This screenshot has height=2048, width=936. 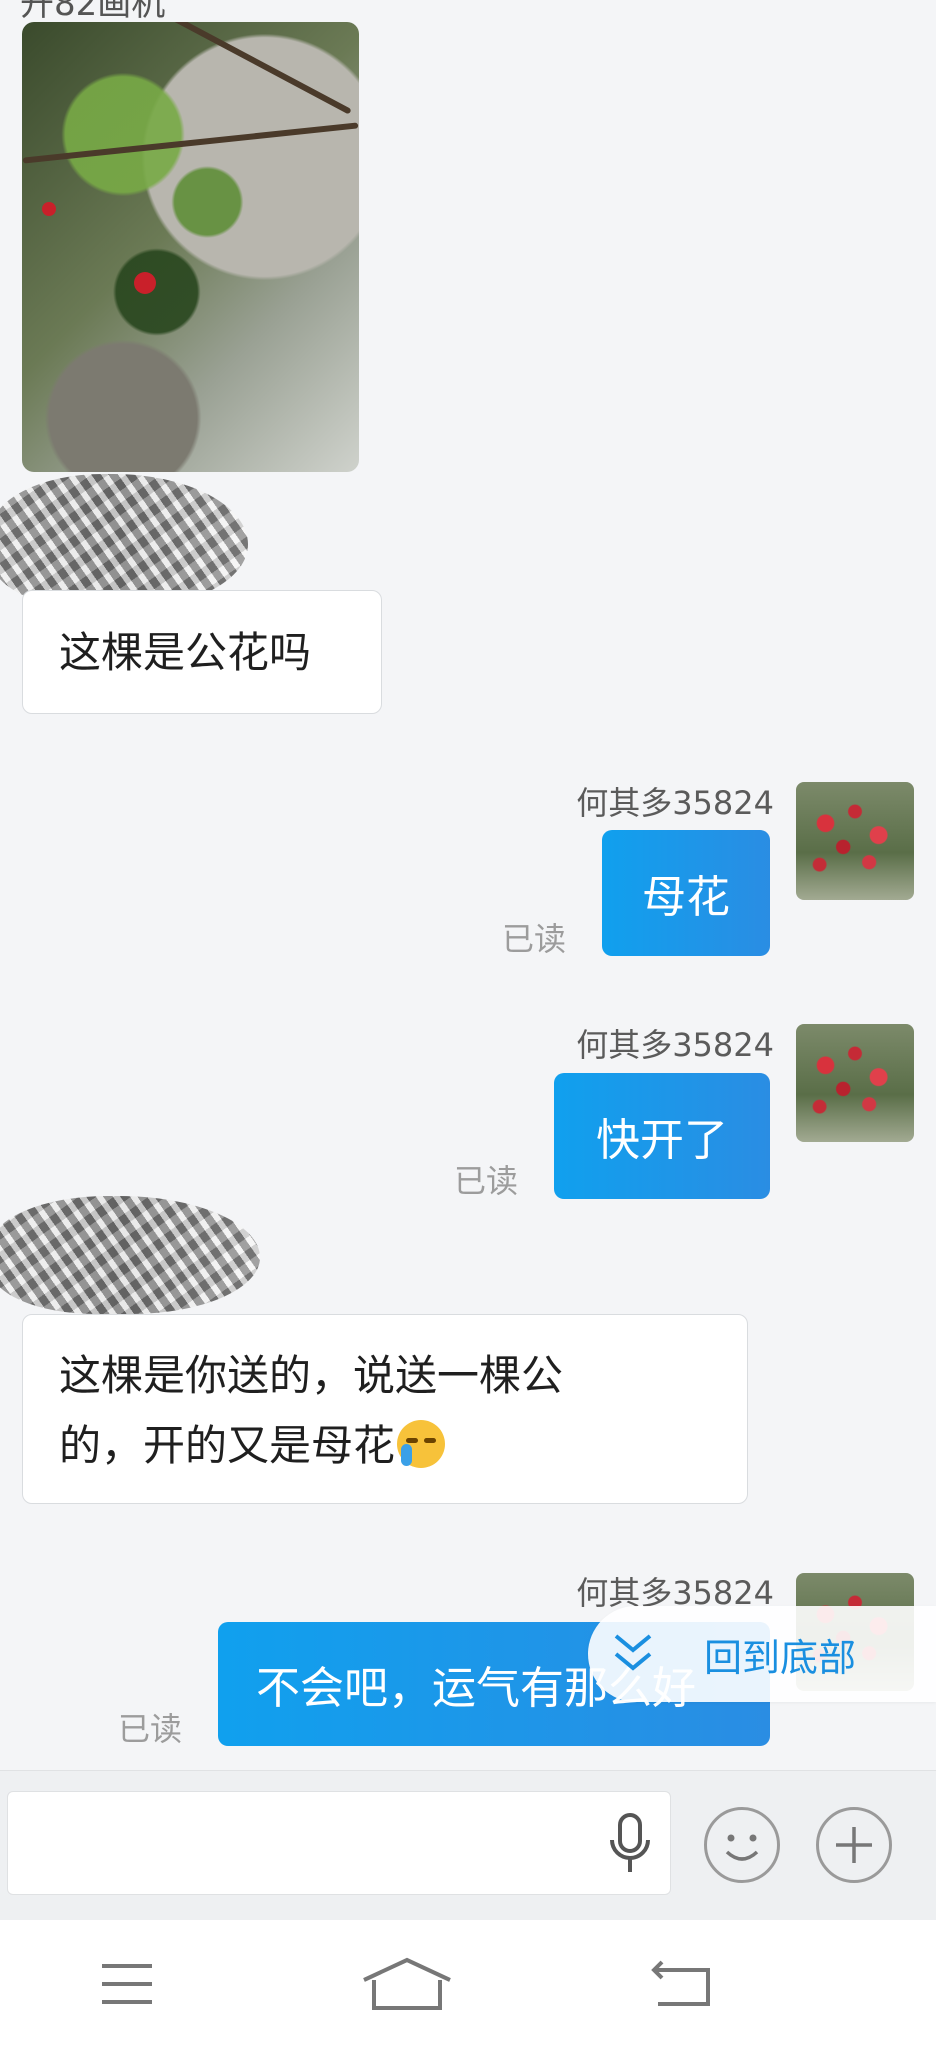 What do you see at coordinates (662, 1140) in the screenshot?
I see `message-text: 快开了` at bounding box center [662, 1140].